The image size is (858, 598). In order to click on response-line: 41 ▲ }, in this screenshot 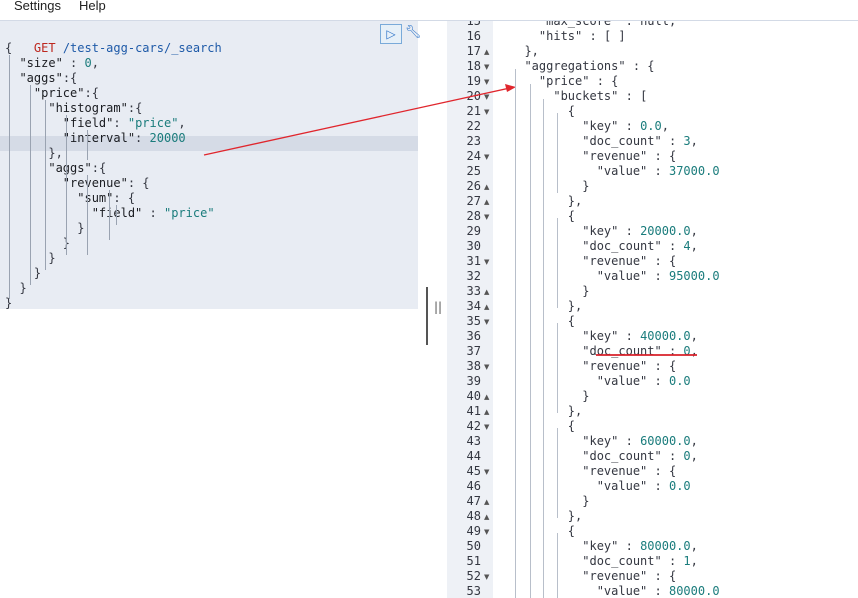, I will do `click(652, 411)`.